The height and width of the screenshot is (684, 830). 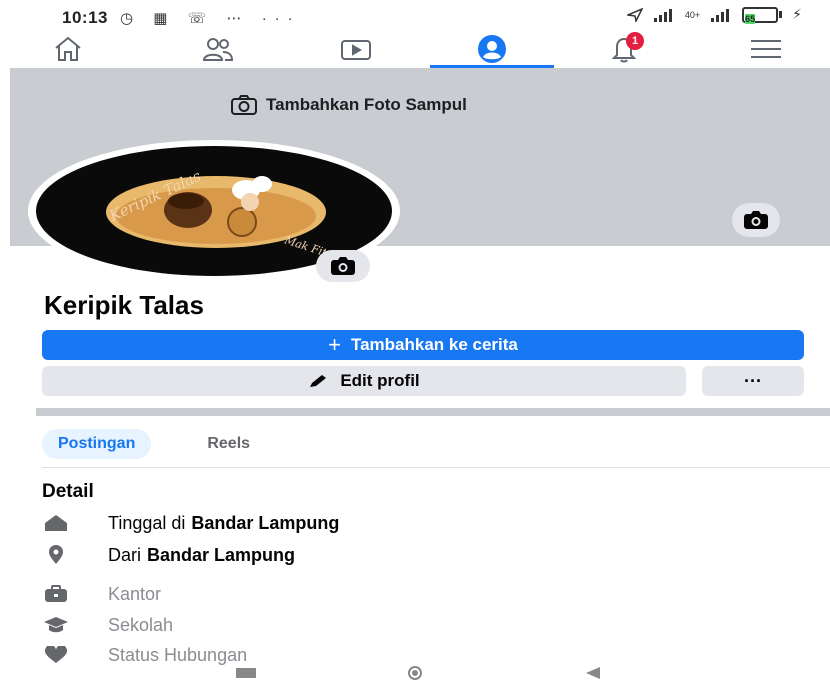 I want to click on nav-home, so click(x=68, y=49).